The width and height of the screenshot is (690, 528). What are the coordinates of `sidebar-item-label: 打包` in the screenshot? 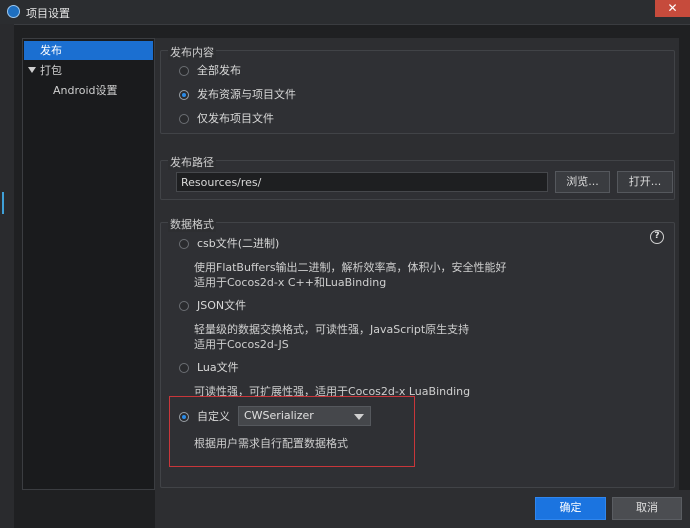 It's located at (51, 70).